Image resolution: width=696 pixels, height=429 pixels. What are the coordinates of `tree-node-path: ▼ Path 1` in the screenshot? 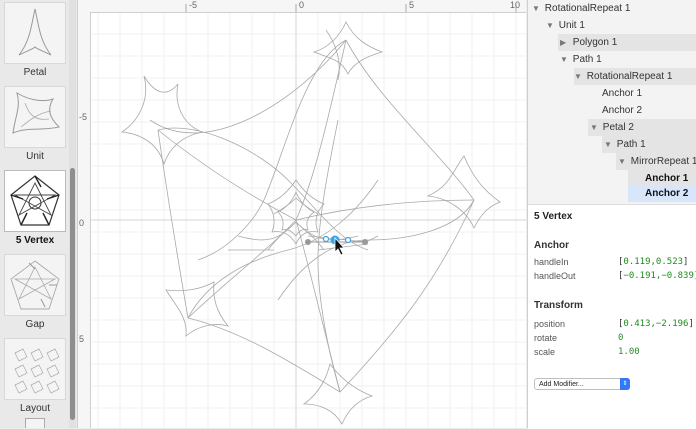 It's located at (581, 59).